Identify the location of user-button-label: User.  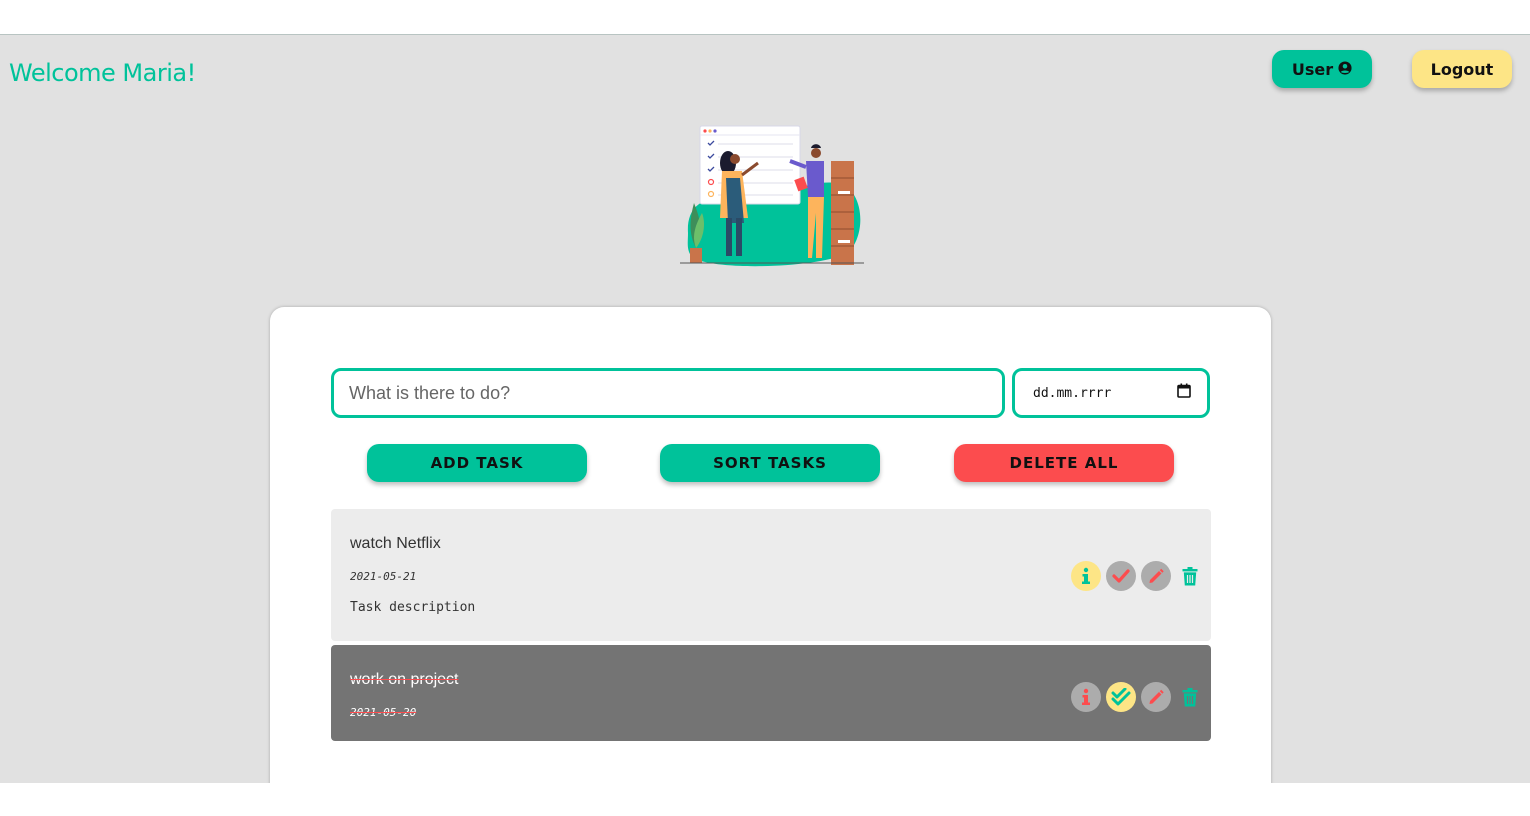
(1312, 69).